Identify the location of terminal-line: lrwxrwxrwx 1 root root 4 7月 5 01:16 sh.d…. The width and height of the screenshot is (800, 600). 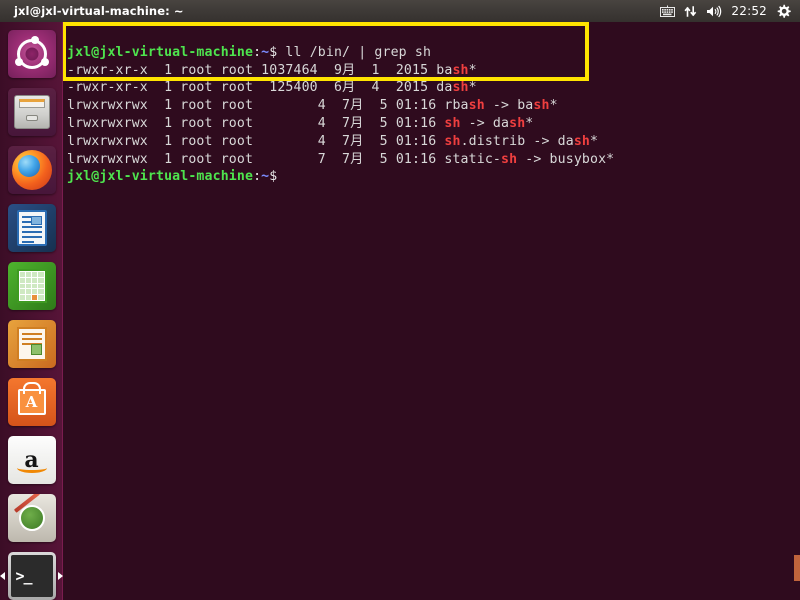
(332, 141).